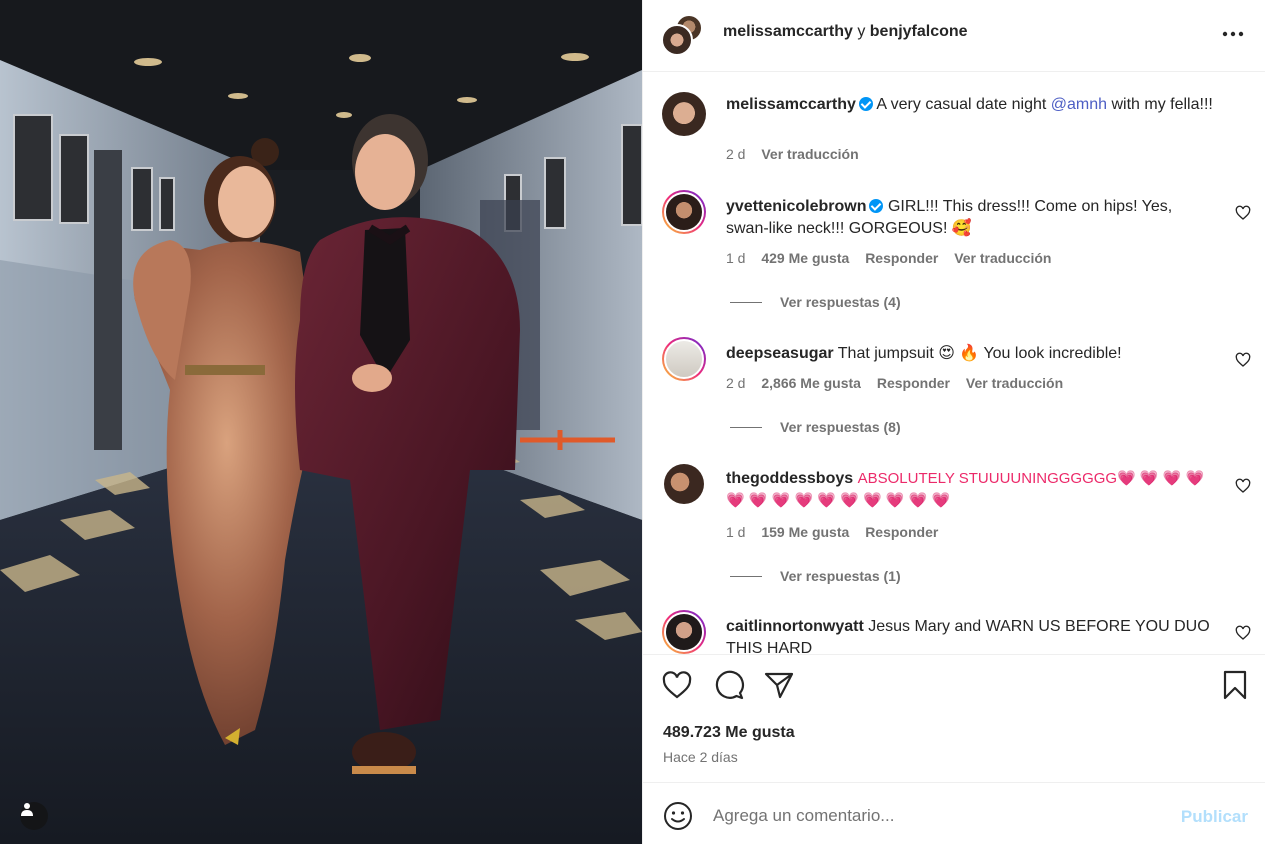  What do you see at coordinates (791, 104) in the screenshot?
I see `comment-username: melissamccarthy` at bounding box center [791, 104].